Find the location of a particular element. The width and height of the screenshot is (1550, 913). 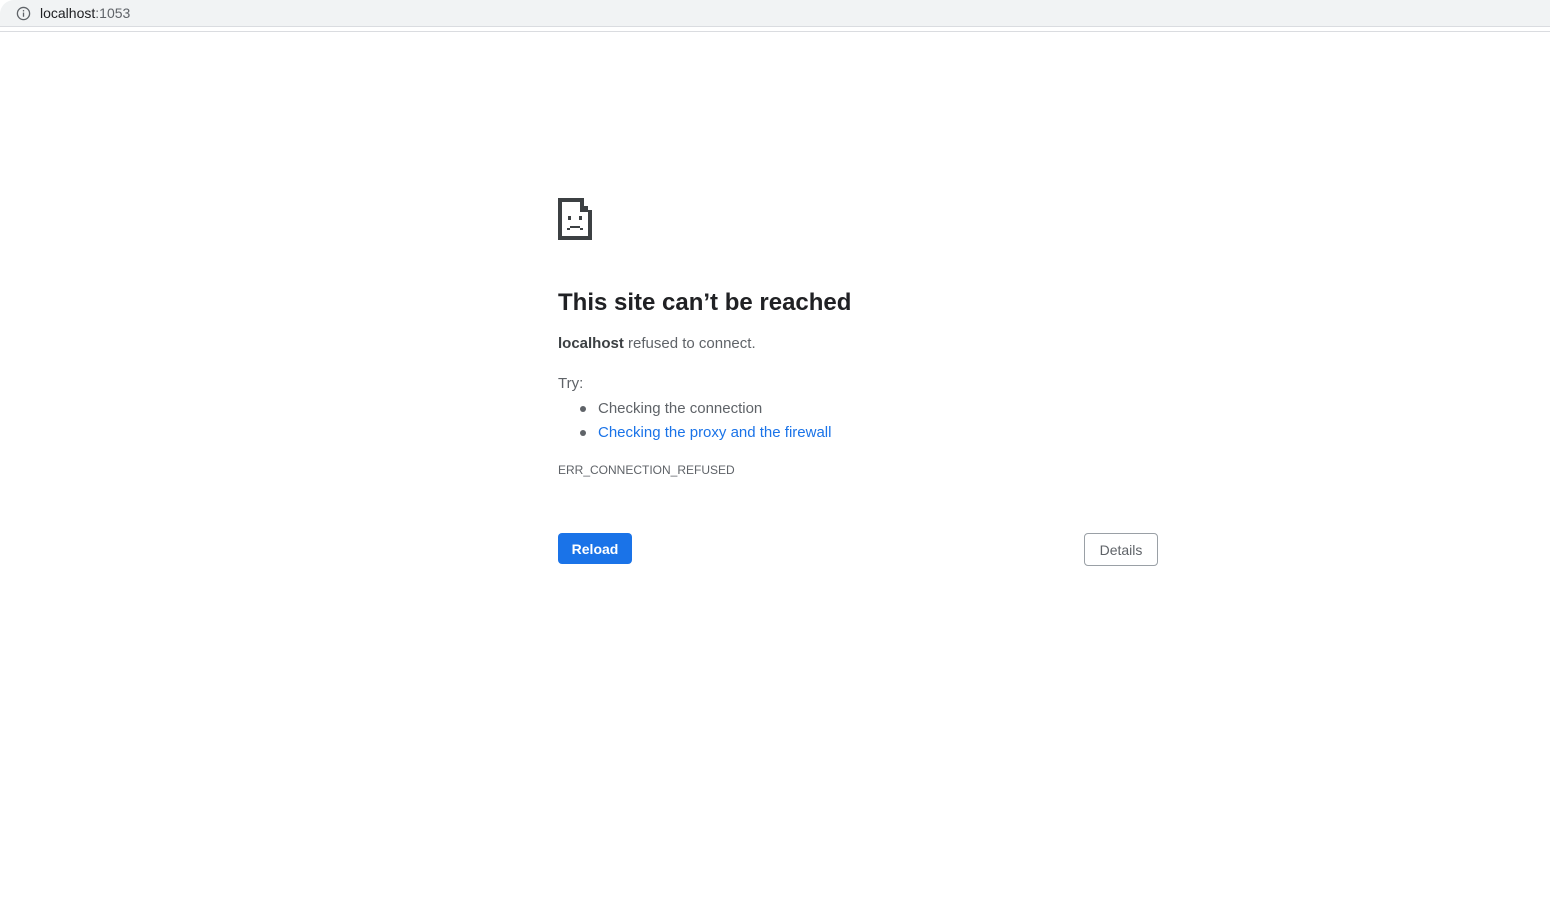

url-host: localhost is located at coordinates (68, 13).